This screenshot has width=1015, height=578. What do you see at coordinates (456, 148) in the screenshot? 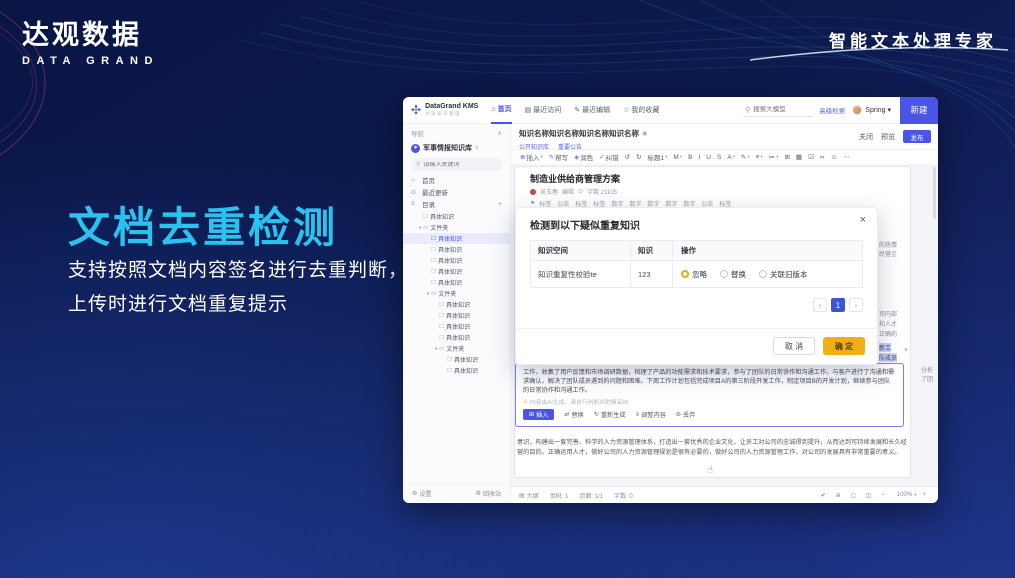
I see `knowledge-base-switcher: ❖ 军事情报知识库 ∨` at bounding box center [456, 148].